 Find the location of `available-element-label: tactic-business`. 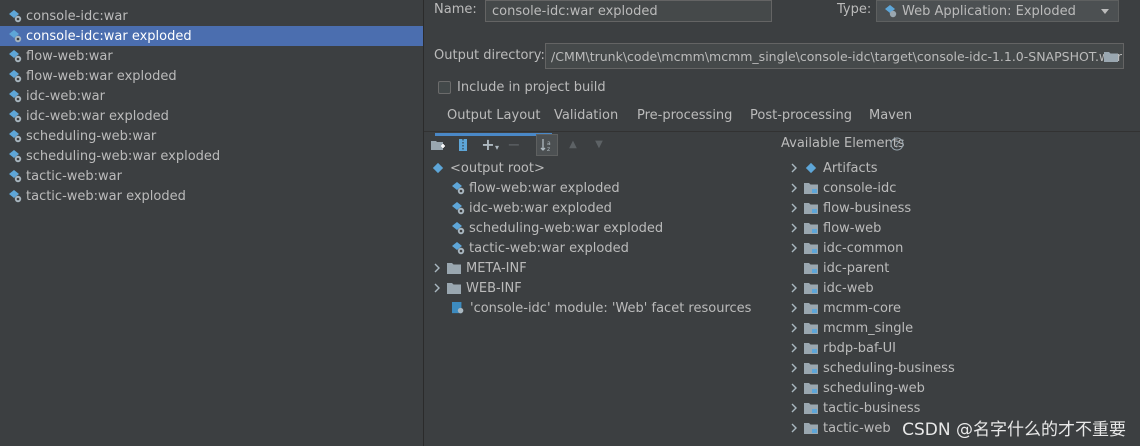

available-element-label: tactic-business is located at coordinates (872, 408).